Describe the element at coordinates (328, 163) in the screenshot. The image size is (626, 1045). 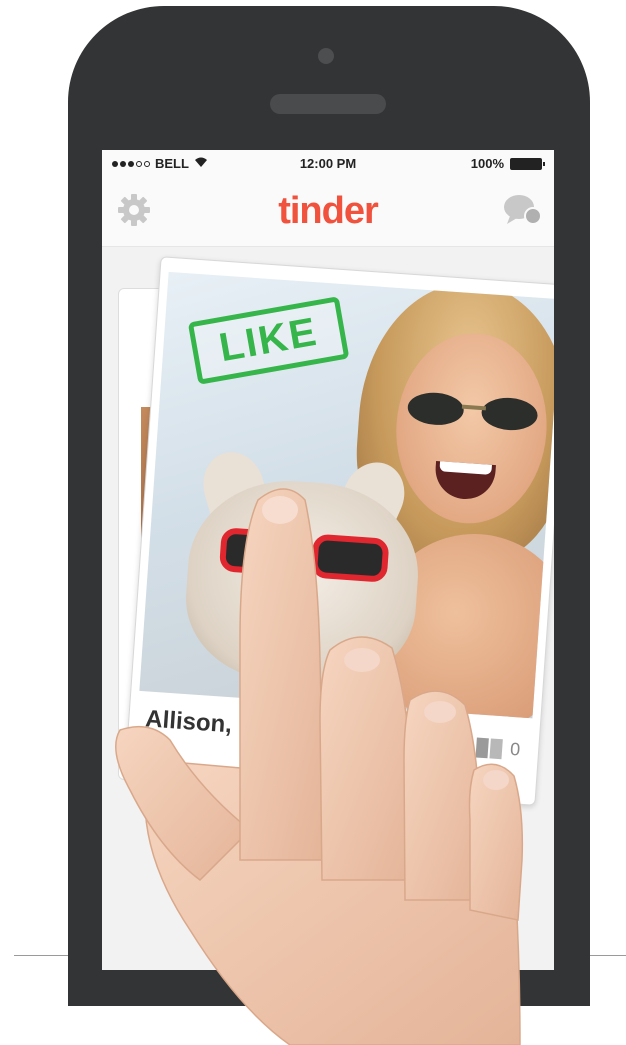
I see `status-bar: BELL 12:00 PM 100%` at that location.